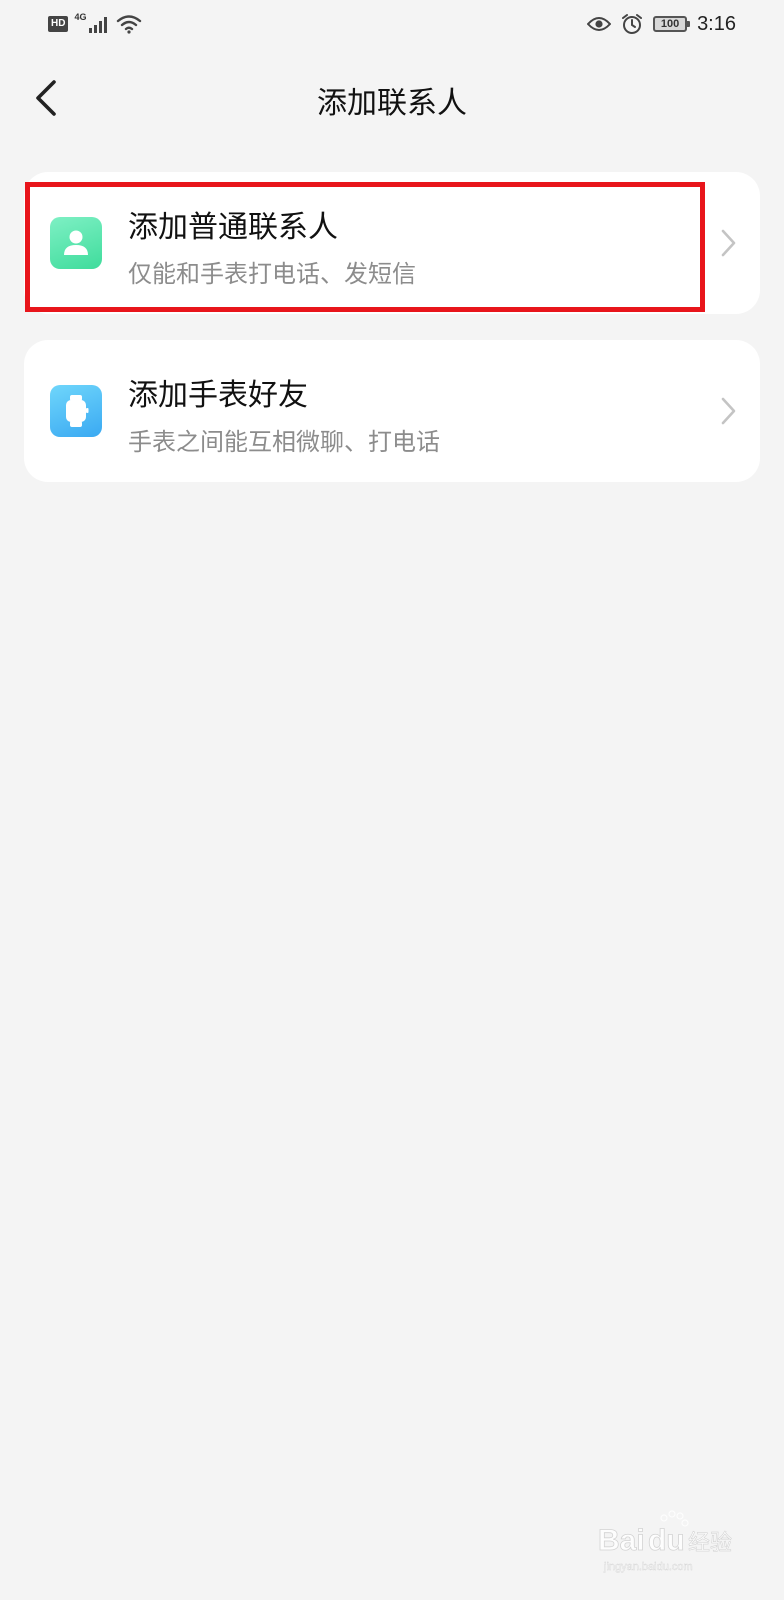 Image resolution: width=784 pixels, height=1600 pixels. I want to click on svg-text: du, so click(666, 1540).